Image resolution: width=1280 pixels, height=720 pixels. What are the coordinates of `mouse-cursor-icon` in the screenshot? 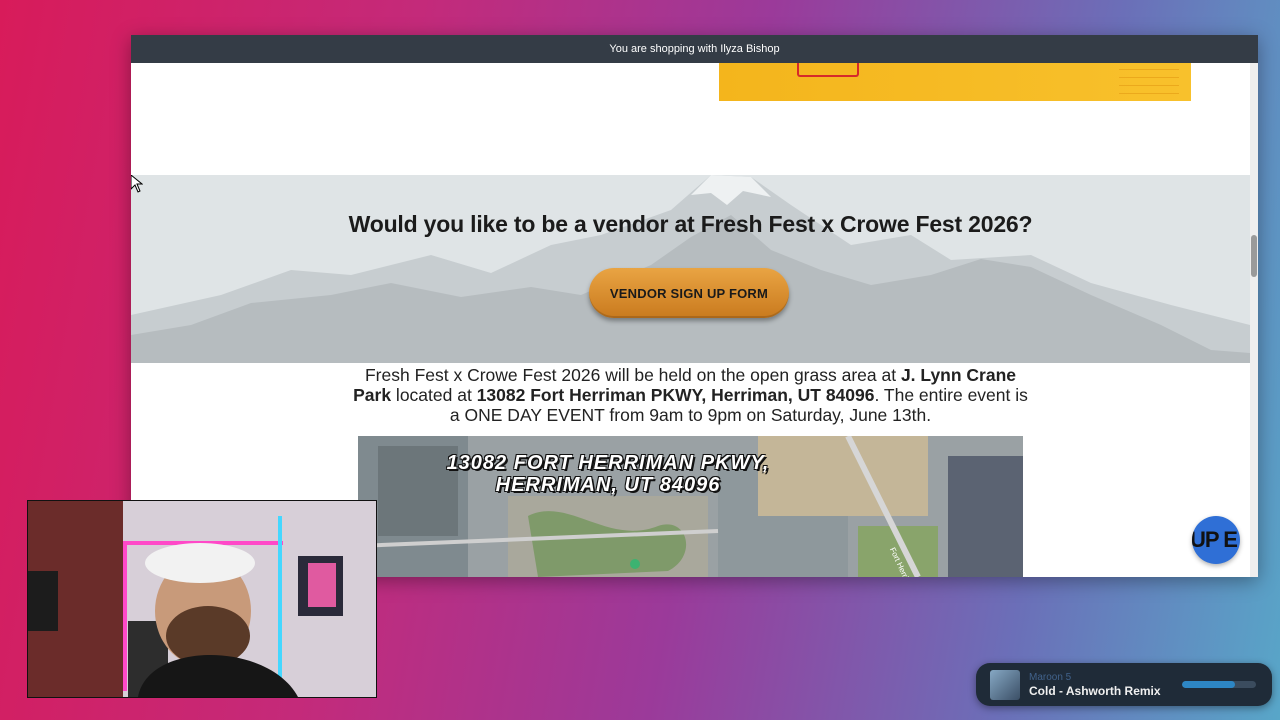 It's located at (137, 184).